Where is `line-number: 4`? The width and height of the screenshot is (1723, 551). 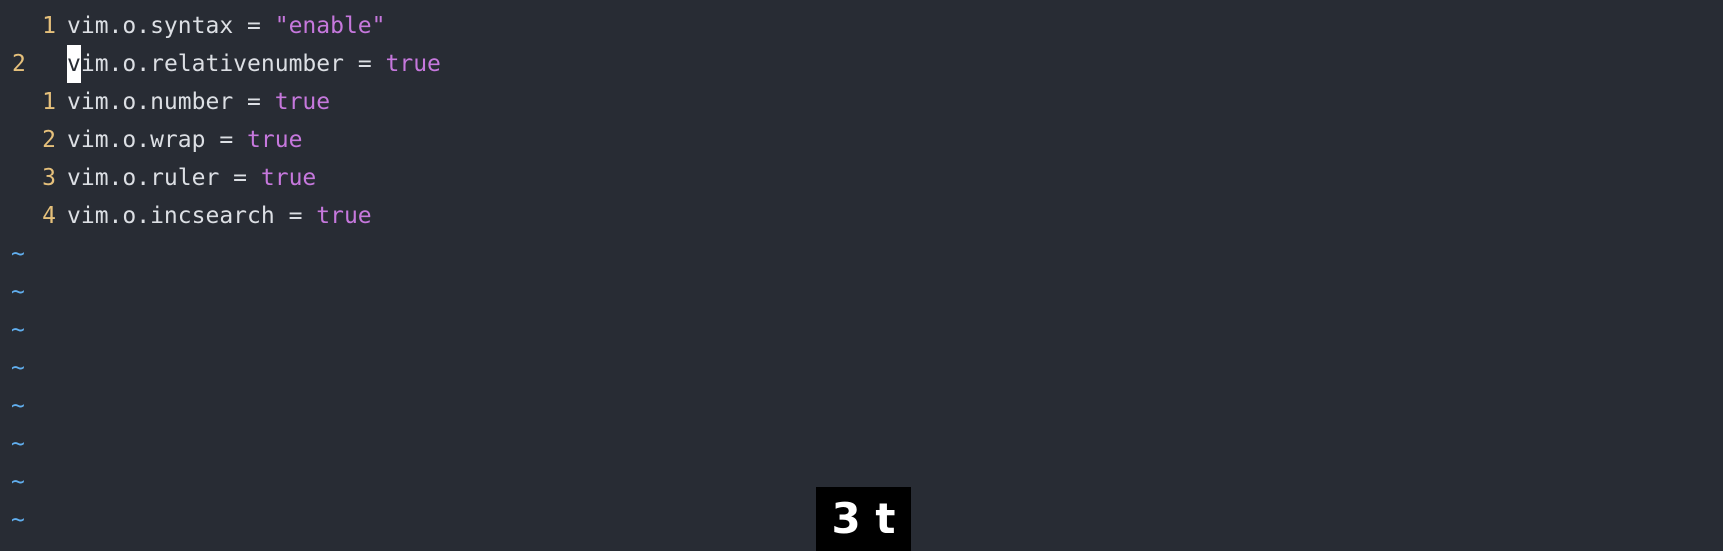 line-number: 4 is located at coordinates (49, 216).